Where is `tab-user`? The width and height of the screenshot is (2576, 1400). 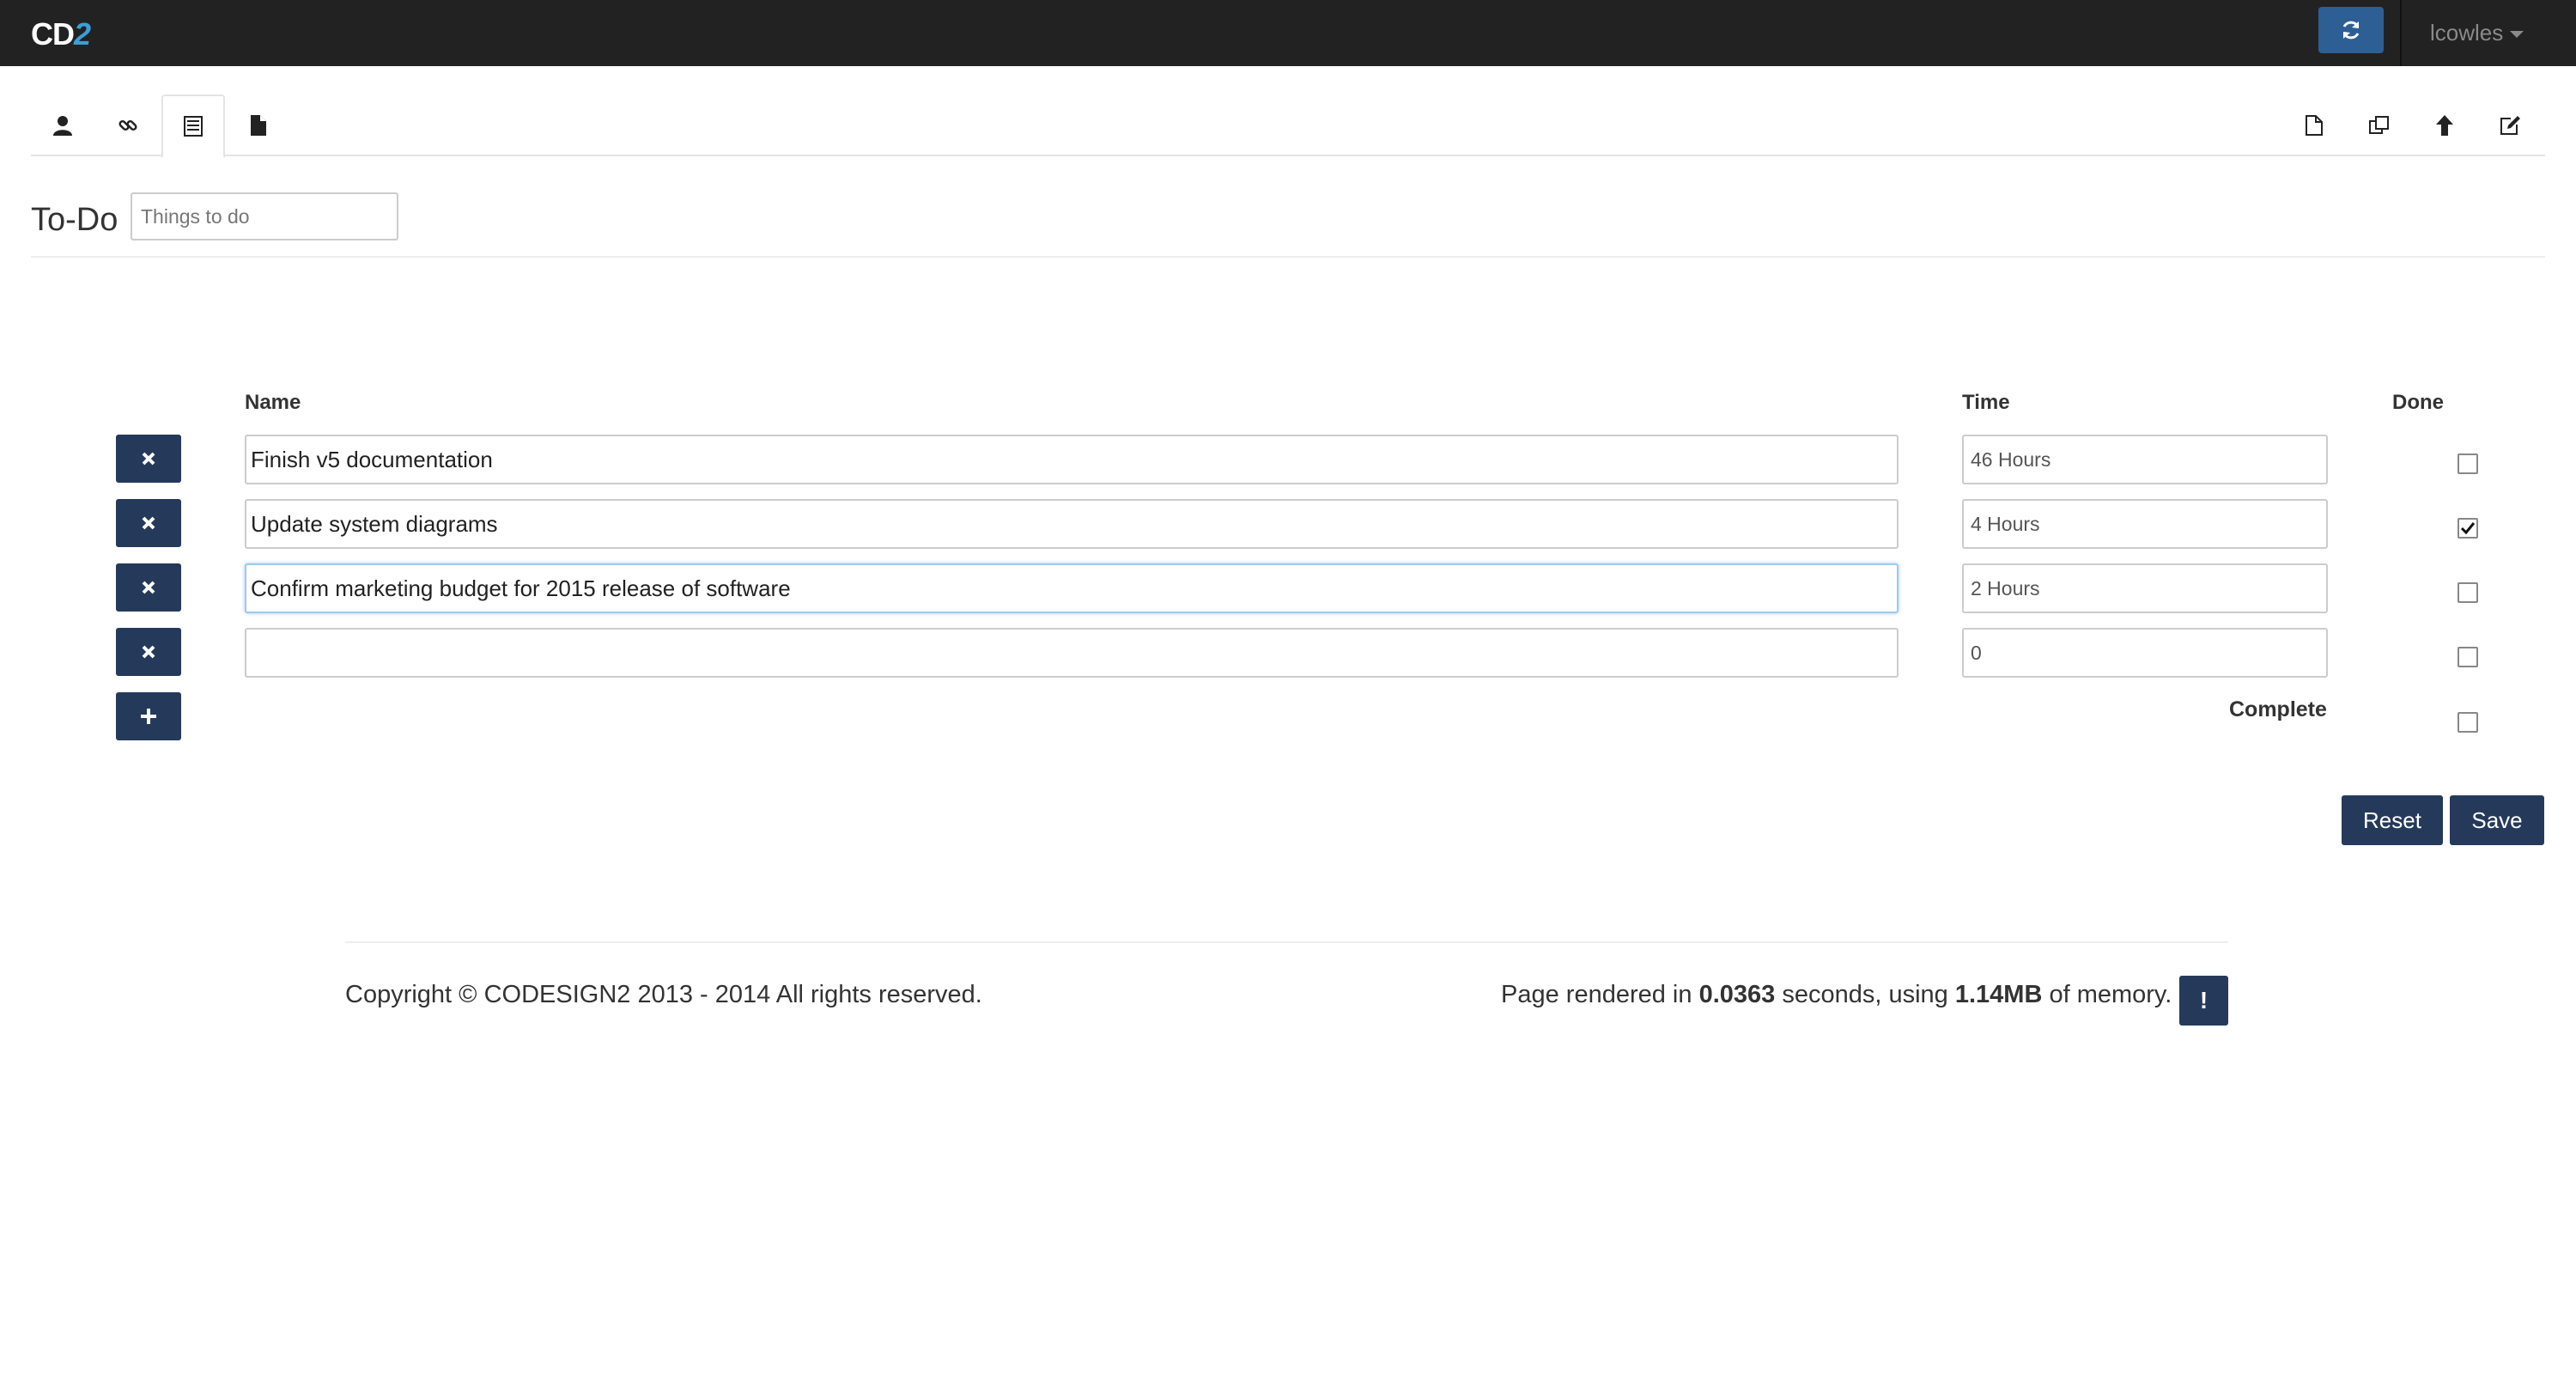 tab-user is located at coordinates (62, 125).